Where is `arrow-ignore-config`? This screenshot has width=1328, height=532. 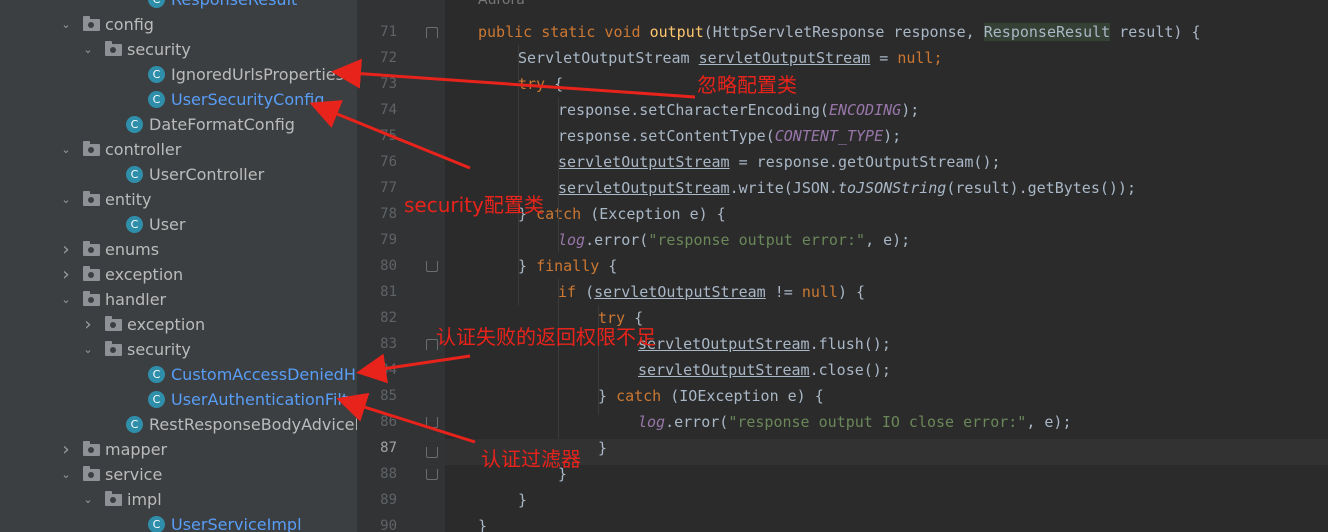
arrow-ignore-config is located at coordinates (513, 78).